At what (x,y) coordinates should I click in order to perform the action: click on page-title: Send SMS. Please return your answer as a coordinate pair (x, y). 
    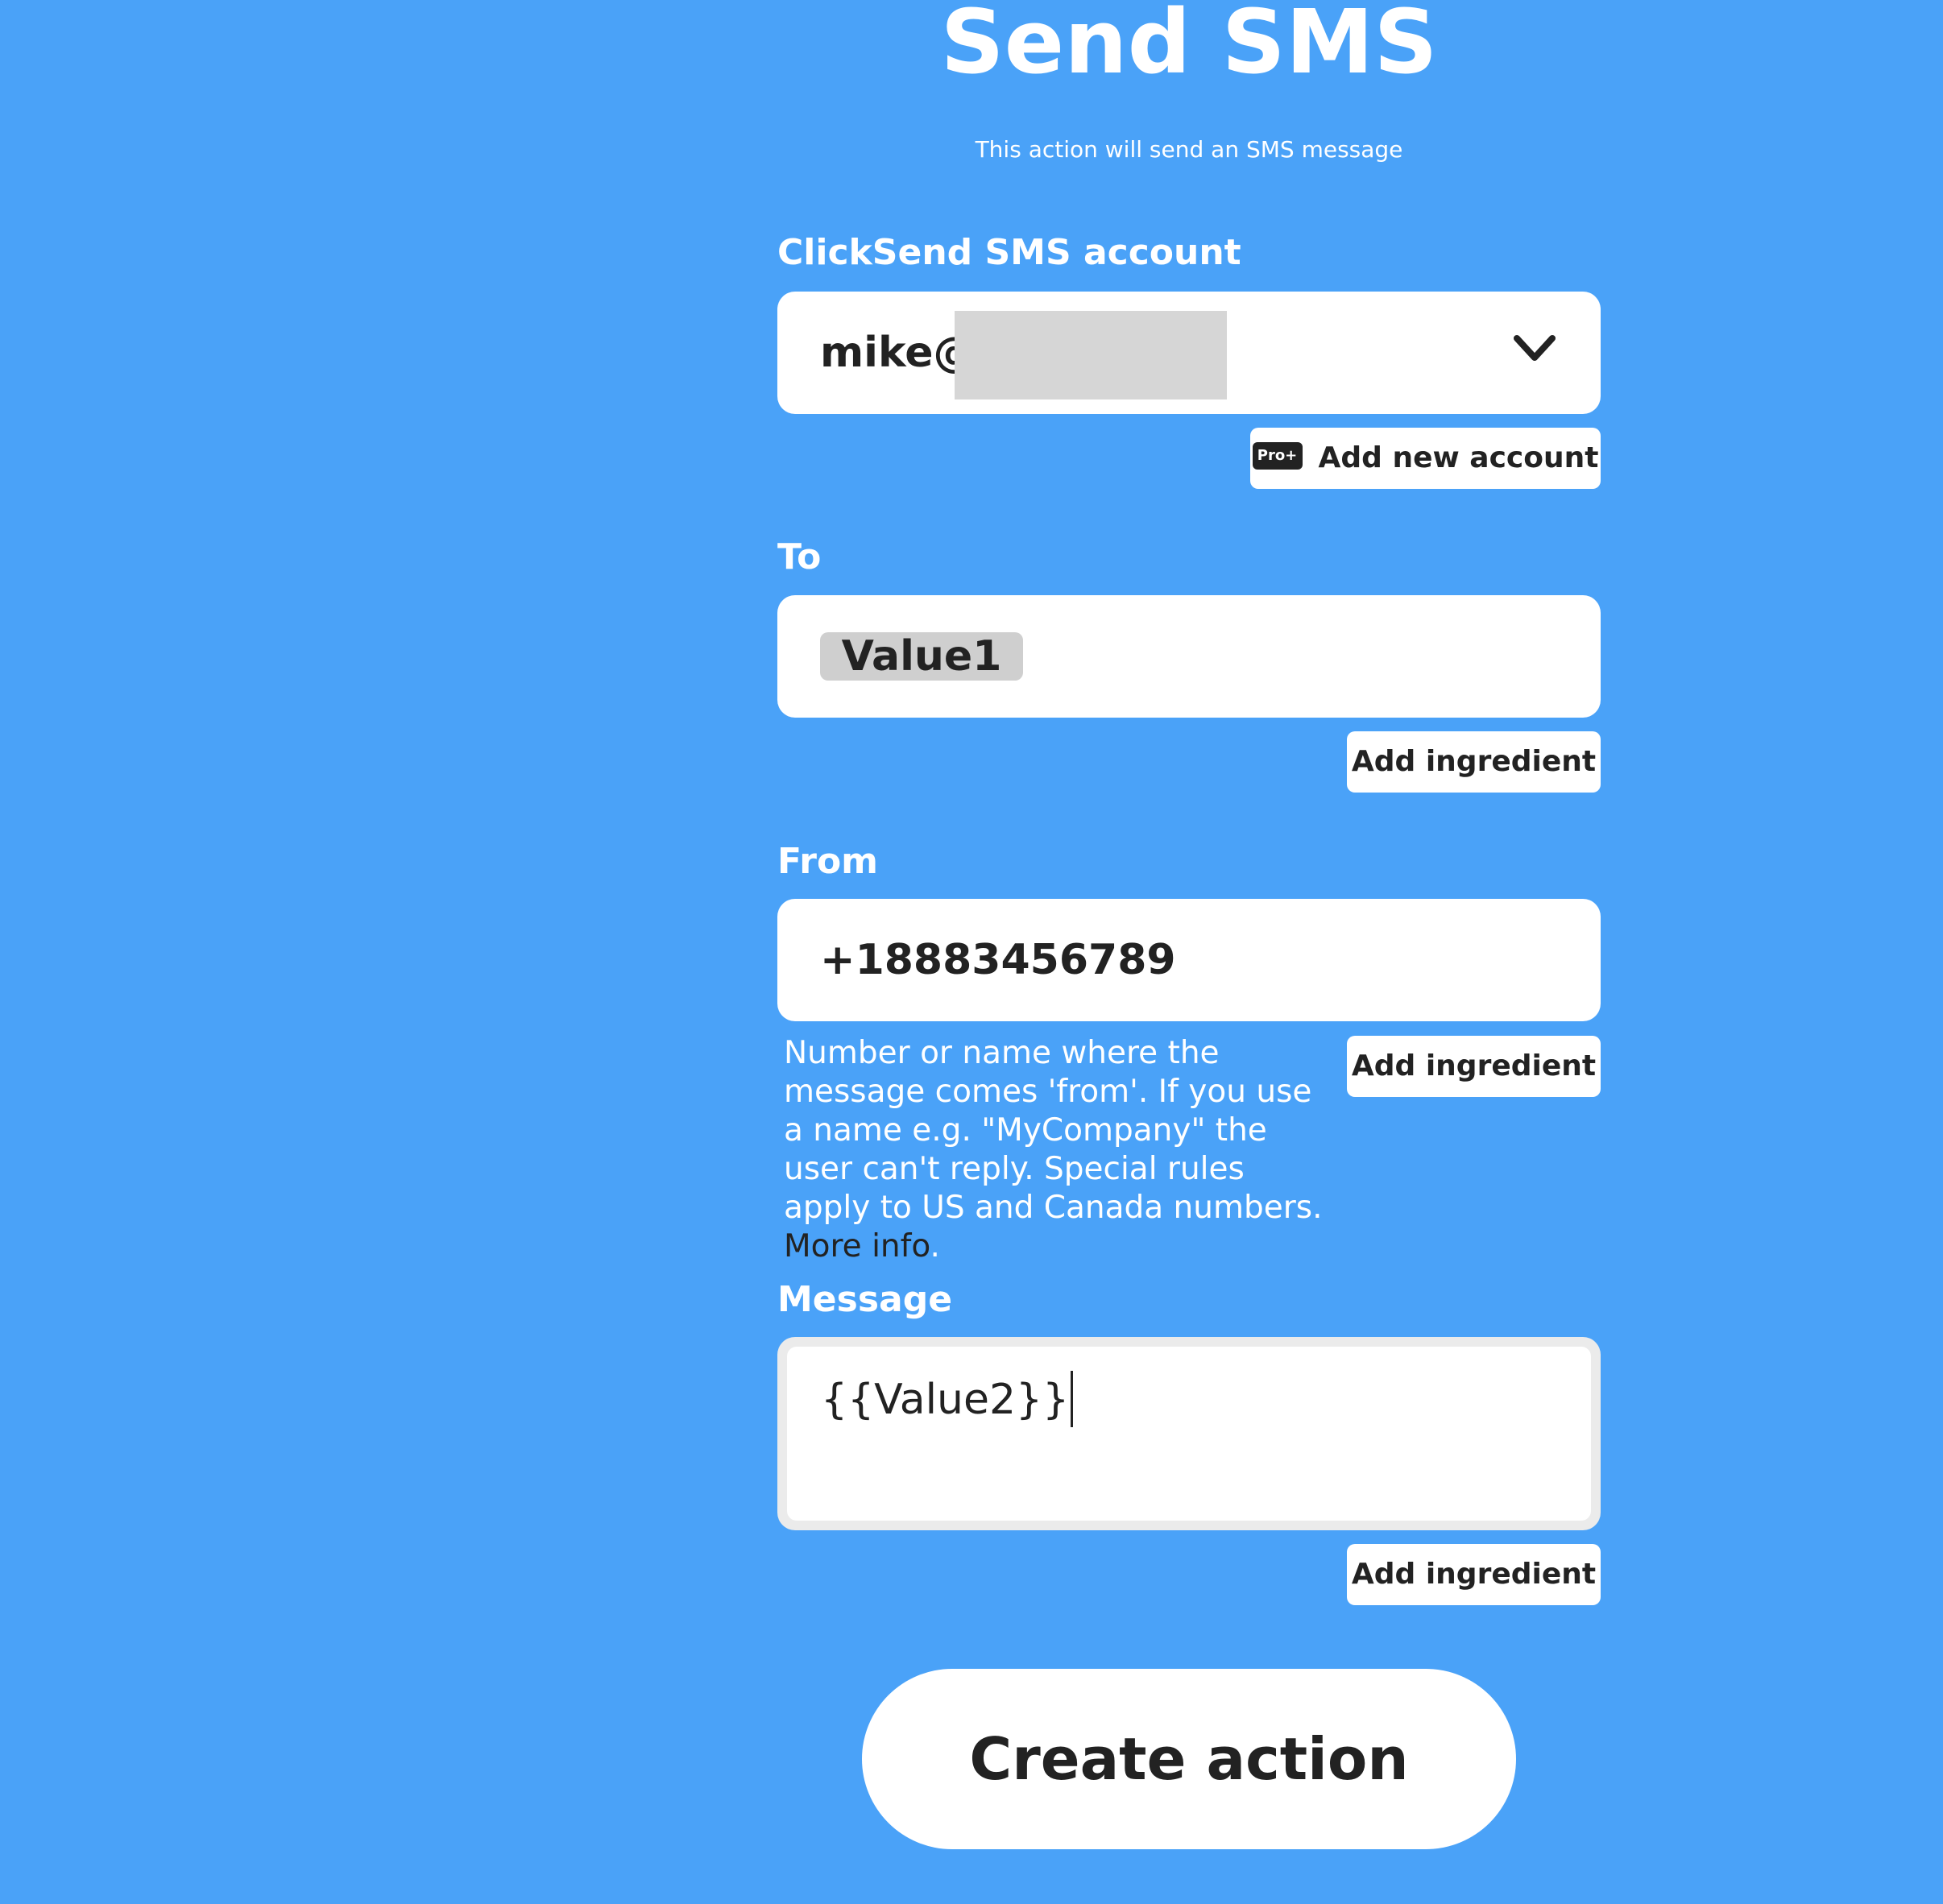
    Looking at the image, I should click on (1189, 46).